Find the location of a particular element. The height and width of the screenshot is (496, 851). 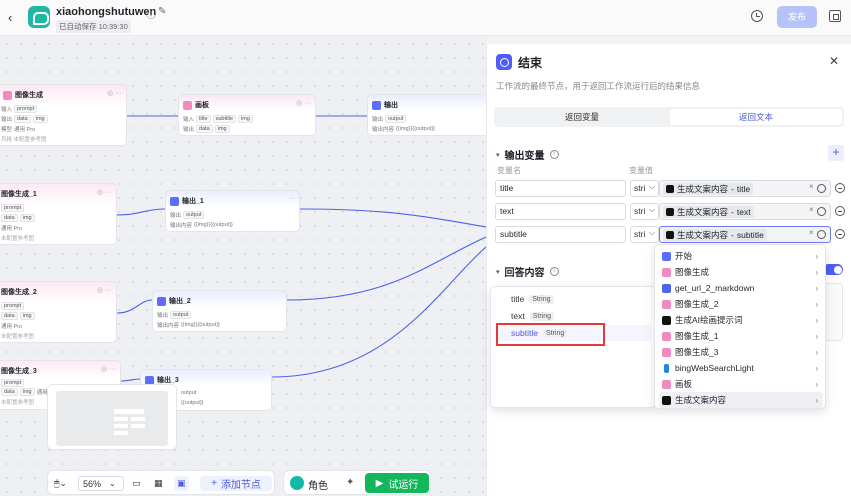

minimap-viewport is located at coordinates (112, 418).